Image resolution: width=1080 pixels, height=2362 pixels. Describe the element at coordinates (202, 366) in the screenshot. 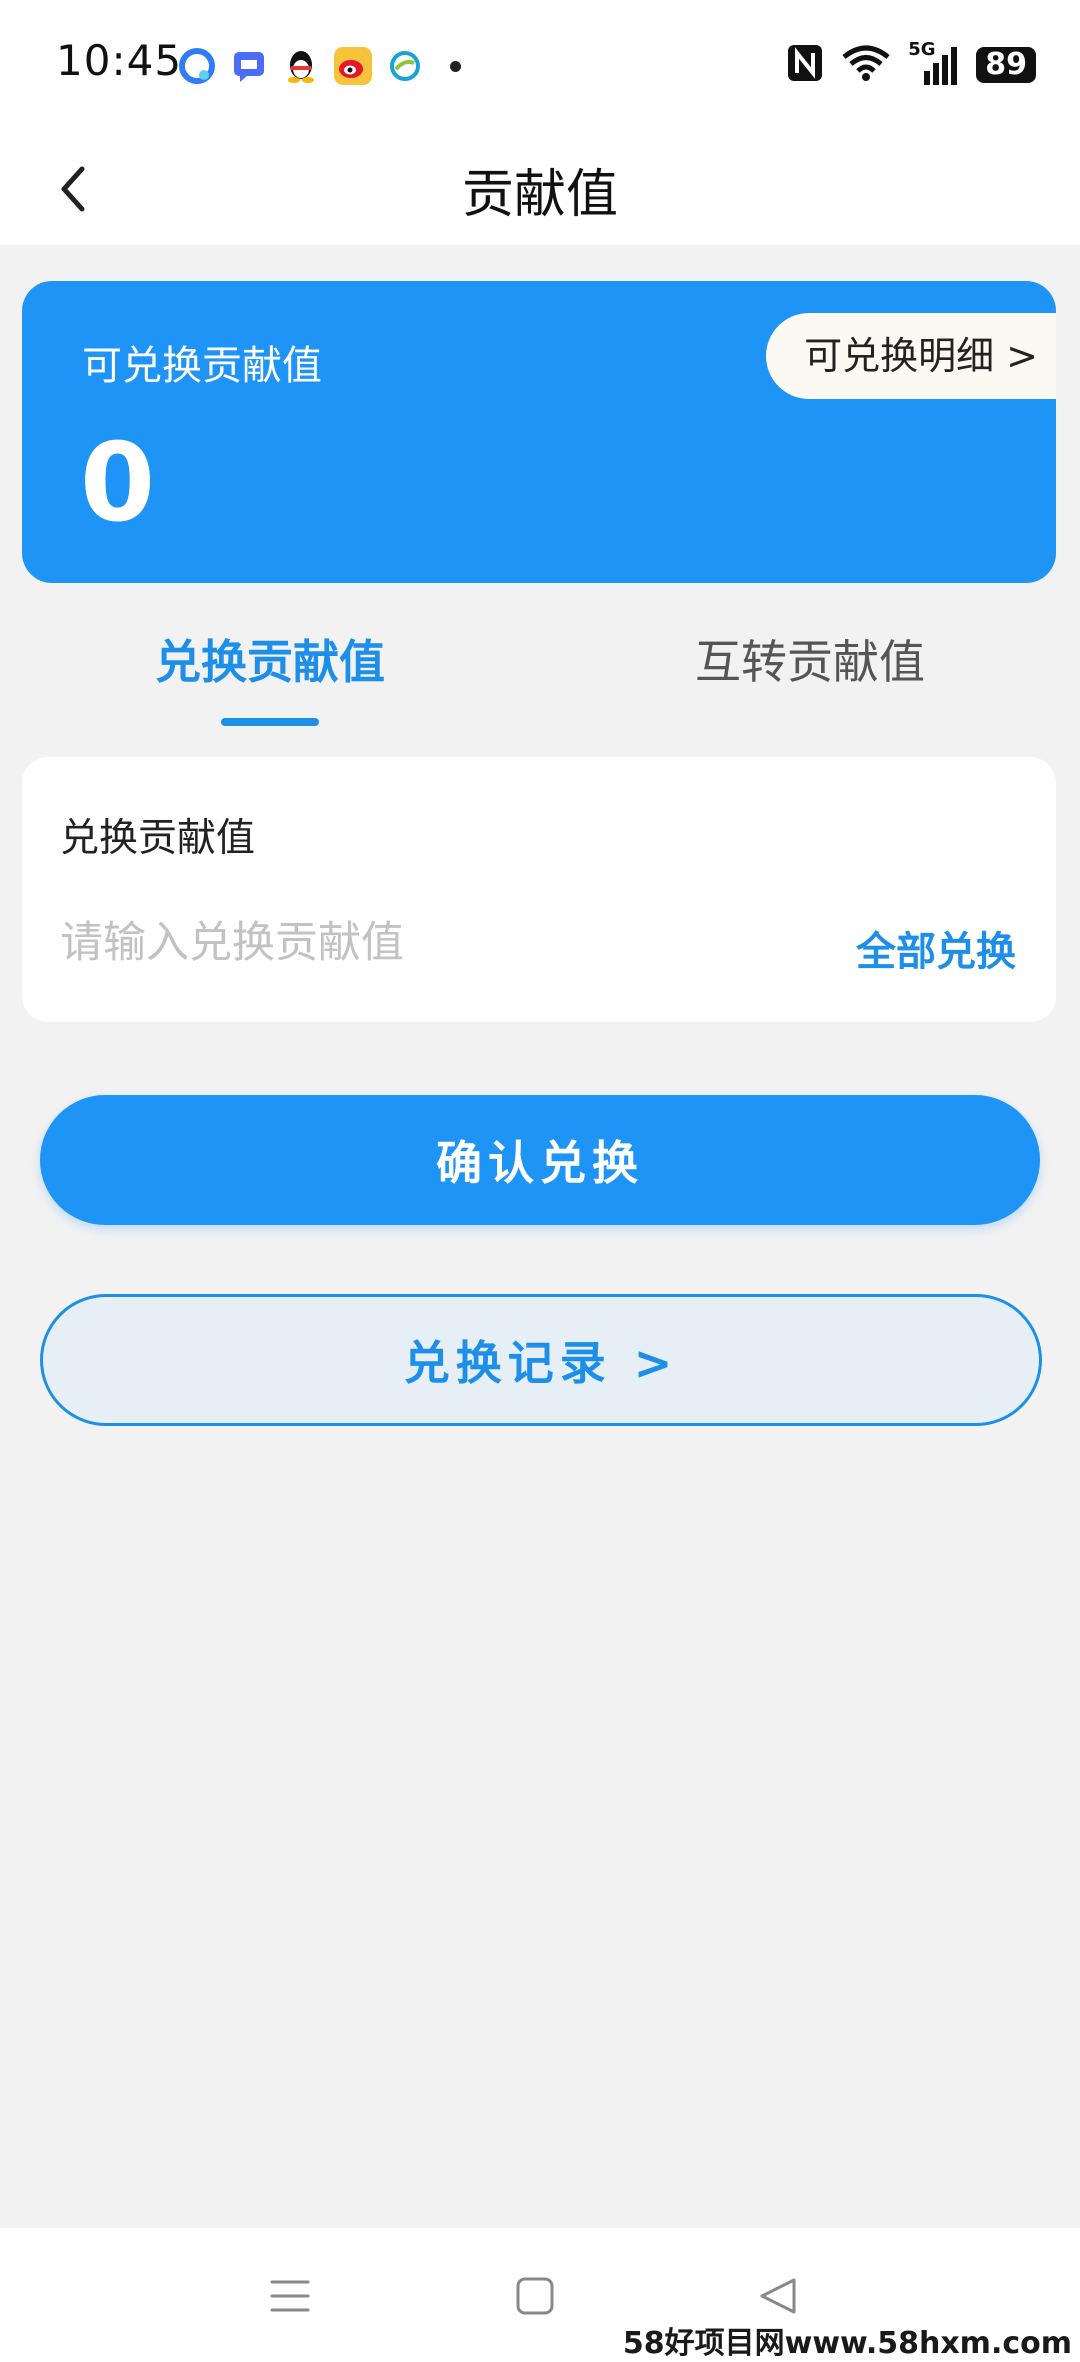

I see `balance-label: 可兑换贡献值` at that location.